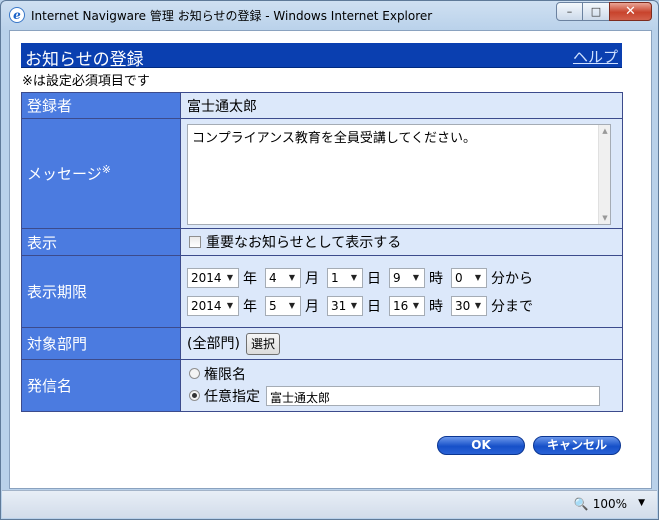  Describe the element at coordinates (512, 306) in the screenshot. I see `end-suffix: 分まで` at that location.